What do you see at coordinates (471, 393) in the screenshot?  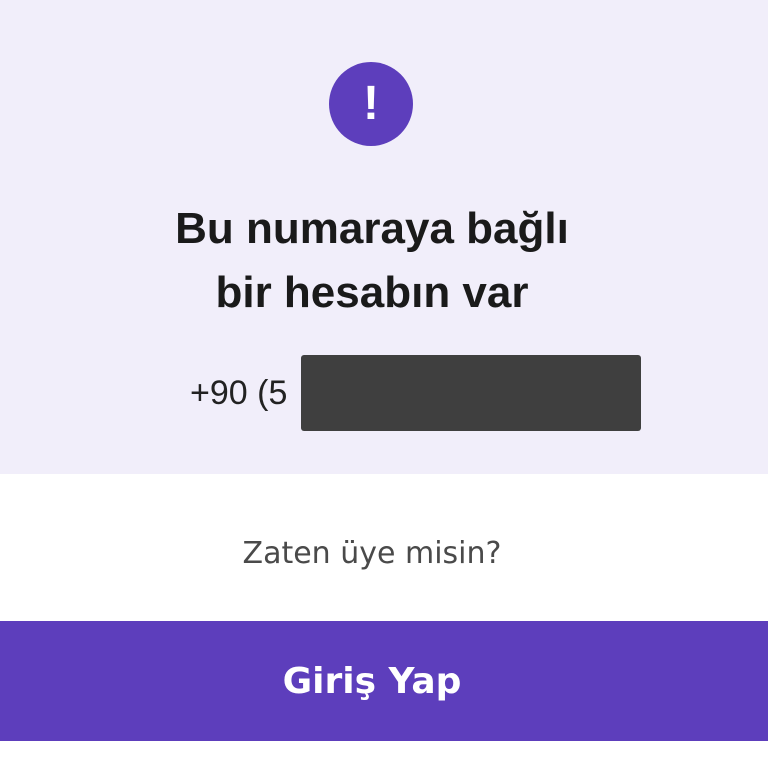 I see `phone-redaction-block` at bounding box center [471, 393].